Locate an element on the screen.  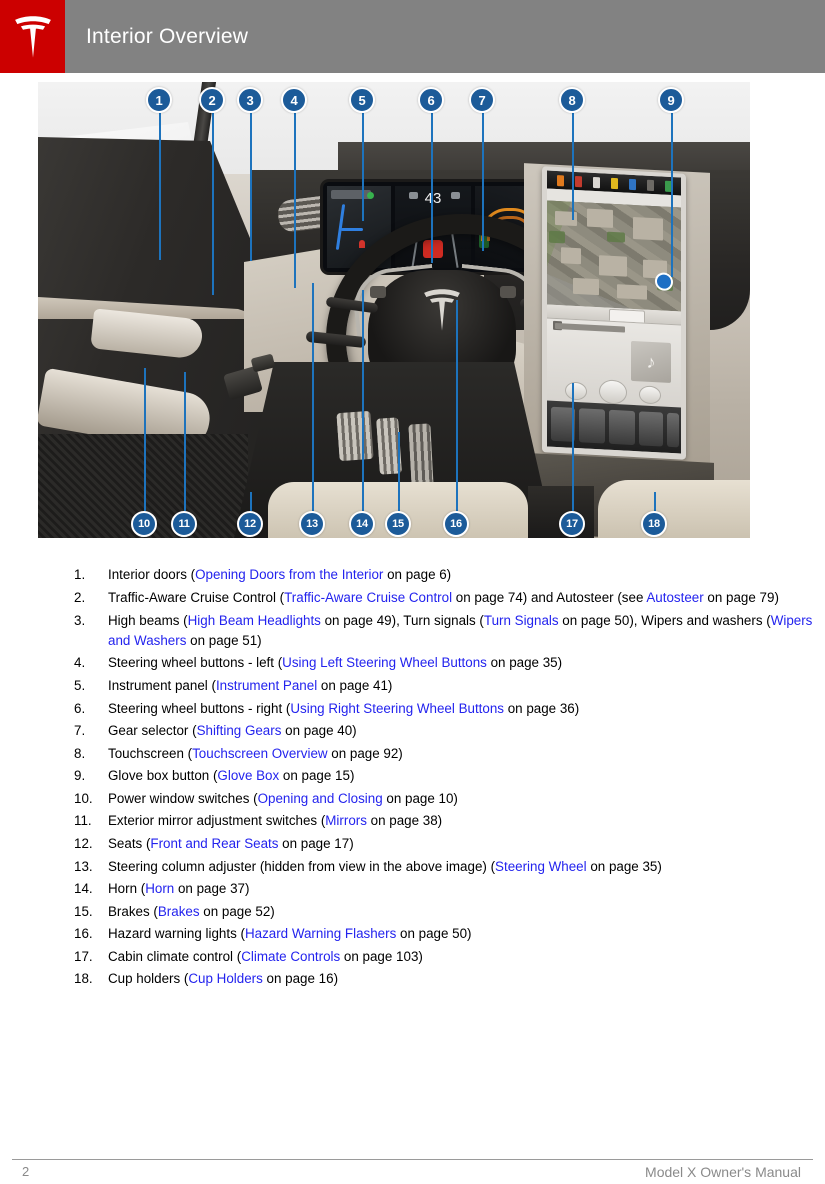
touchscreen-previous-button is located at coordinates (576, 391).